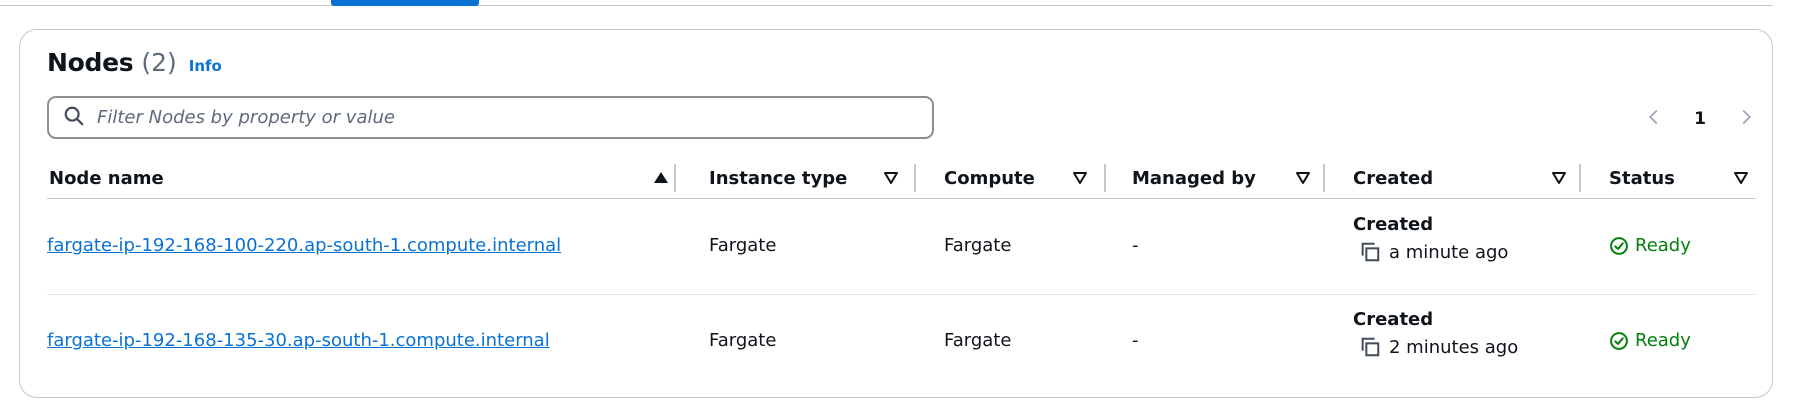 This screenshot has height=420, width=1794. Describe the element at coordinates (1194, 178) in the screenshot. I see `column-label: Managed by` at that location.